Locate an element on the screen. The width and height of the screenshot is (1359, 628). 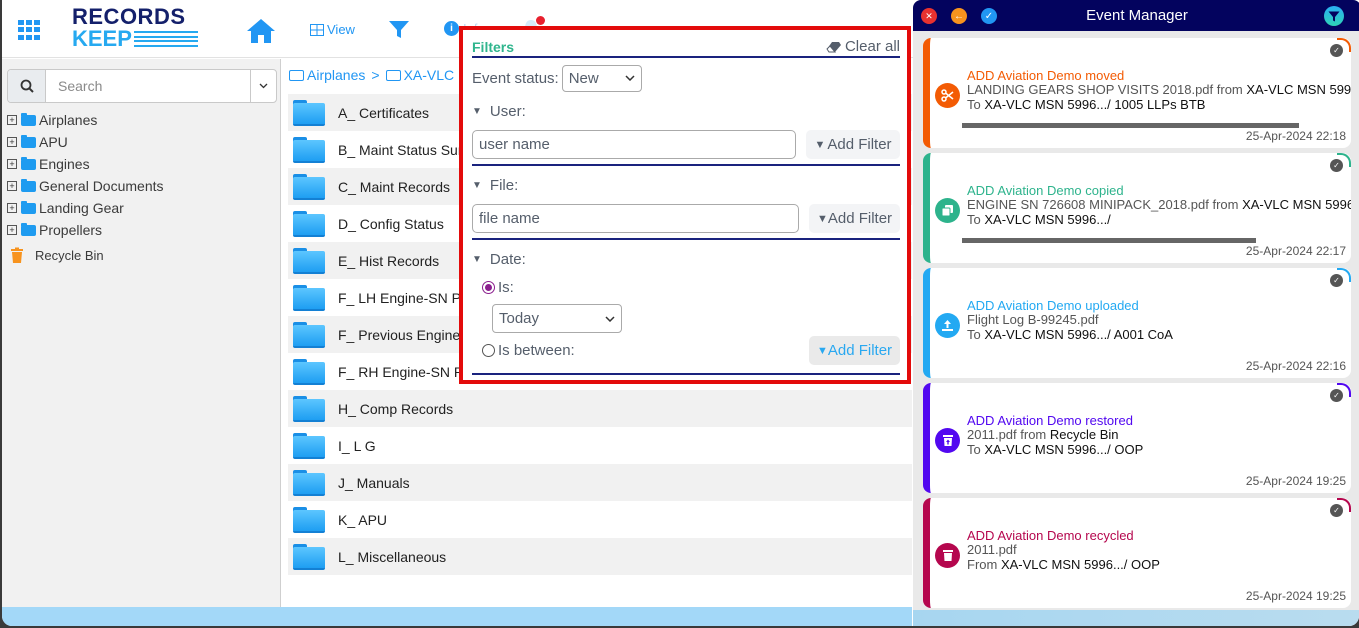
tree-item-label: Airplanes is located at coordinates (68, 120).